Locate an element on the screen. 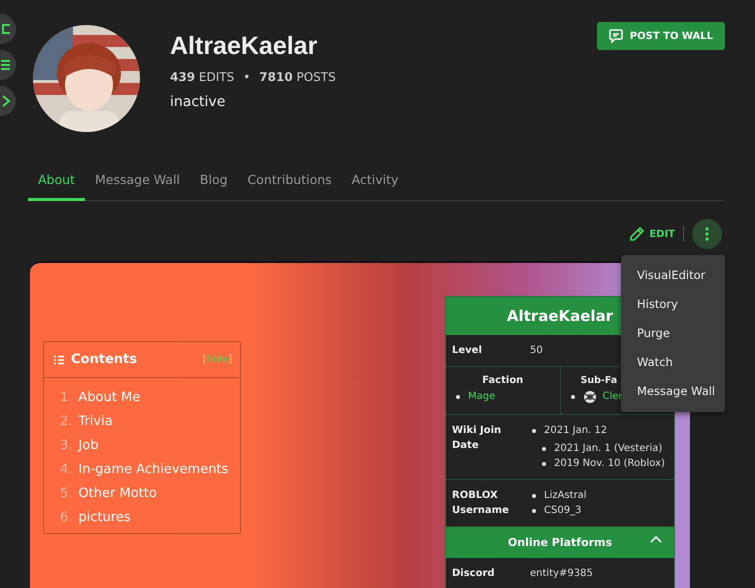 The width and height of the screenshot is (755, 588). field-value: 2019 Nov. 10 (Roblox) is located at coordinates (609, 464).